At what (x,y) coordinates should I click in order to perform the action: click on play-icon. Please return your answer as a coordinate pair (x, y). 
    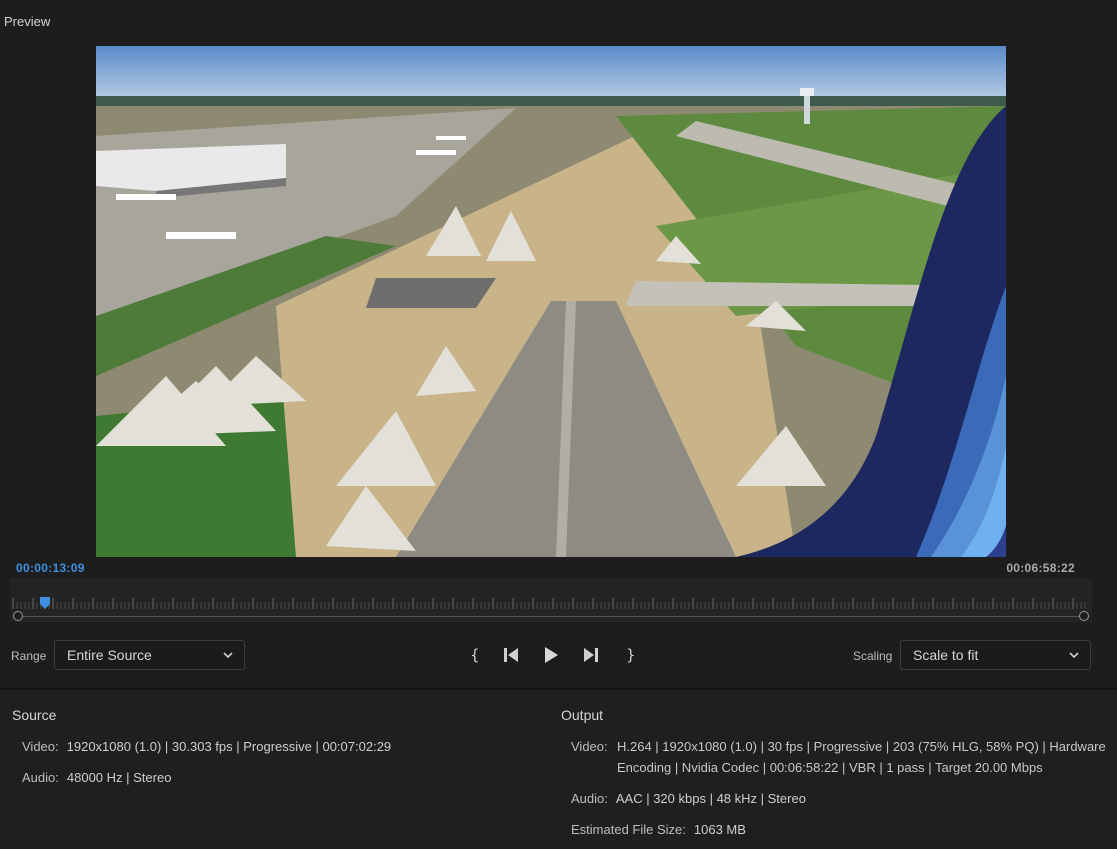
    Looking at the image, I should click on (551, 655).